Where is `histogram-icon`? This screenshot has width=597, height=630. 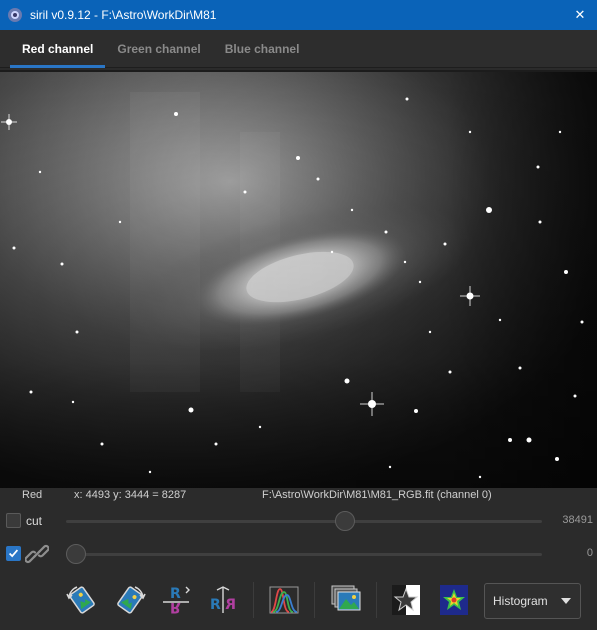 histogram-icon is located at coordinates (284, 600).